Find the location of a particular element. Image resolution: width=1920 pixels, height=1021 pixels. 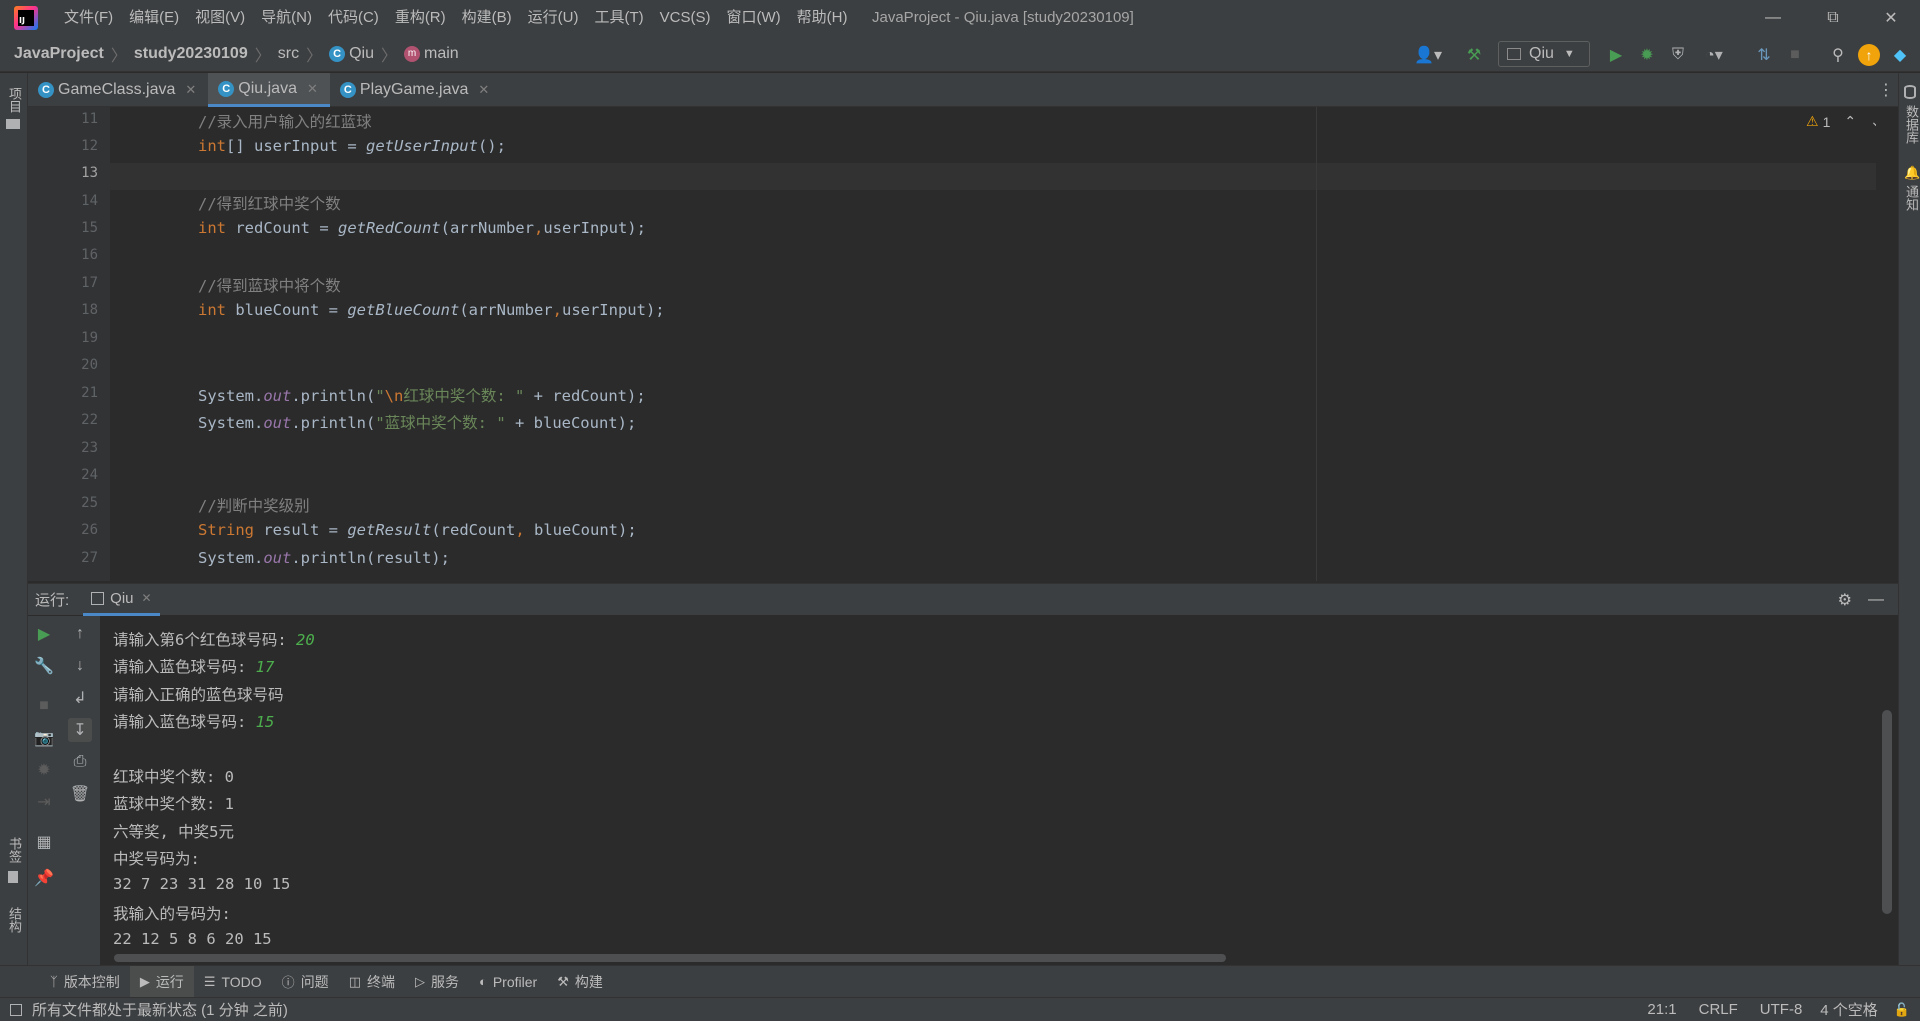

print-icon: ⎙ is located at coordinates (80, 762).